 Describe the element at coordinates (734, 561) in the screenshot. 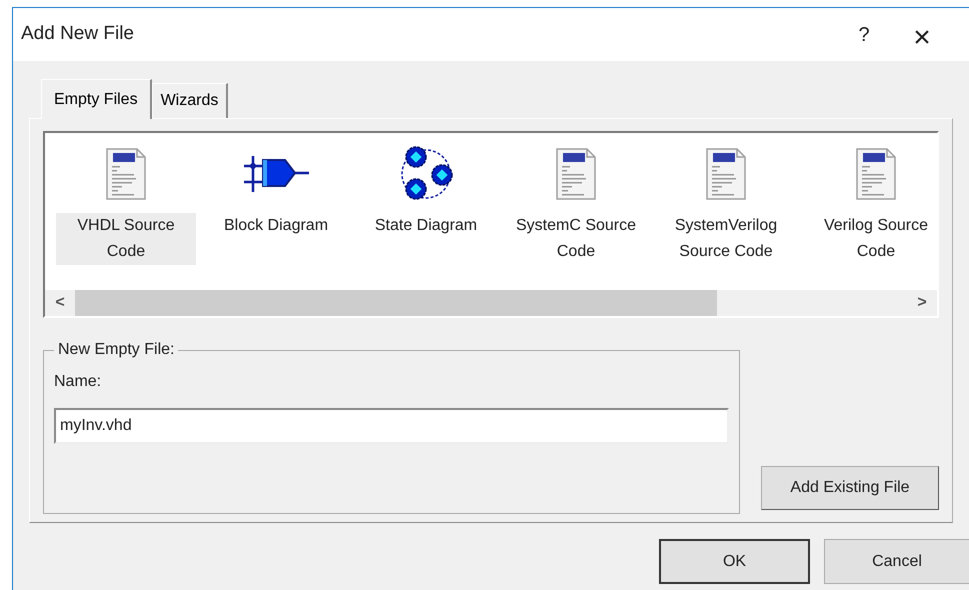

I see `ok-button: OK` at that location.